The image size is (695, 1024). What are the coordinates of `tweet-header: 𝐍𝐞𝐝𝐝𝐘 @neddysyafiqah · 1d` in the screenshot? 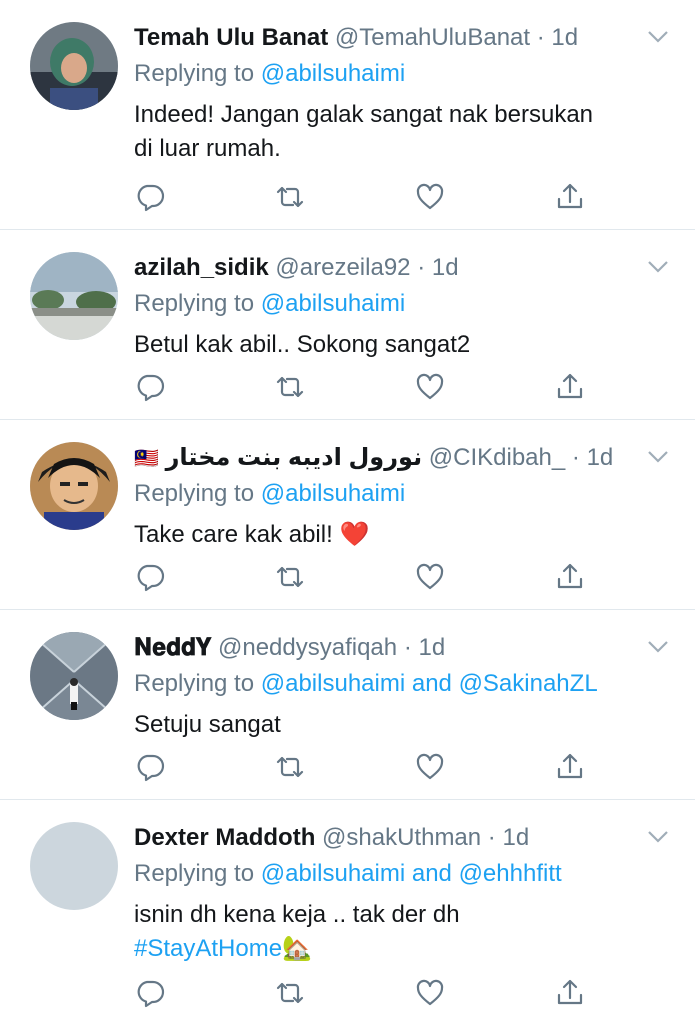 It's located at (384, 648).